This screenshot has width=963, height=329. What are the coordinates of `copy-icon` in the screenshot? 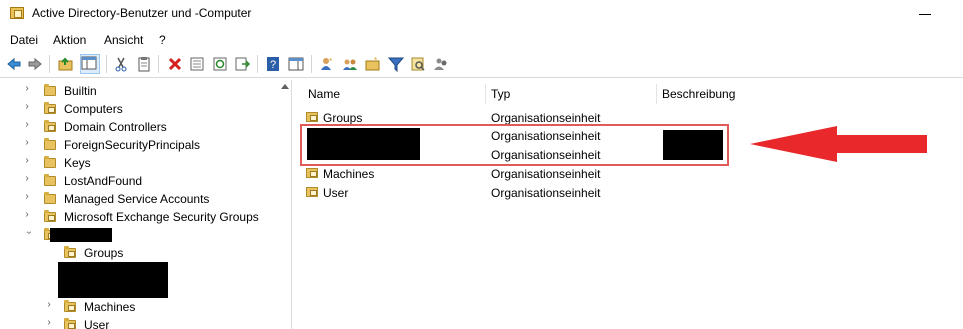 It's located at (144, 64).